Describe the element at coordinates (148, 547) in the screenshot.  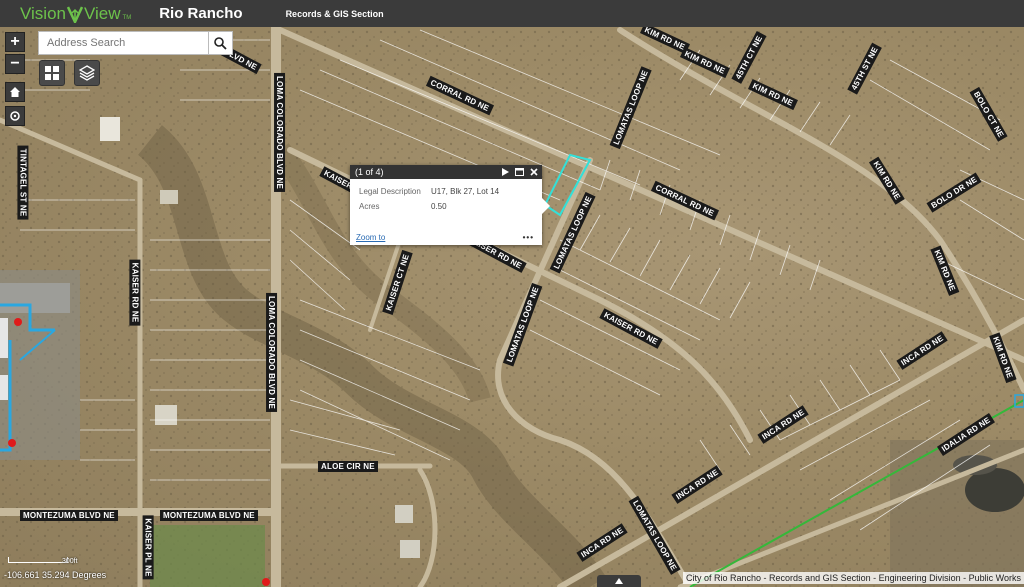
I see `road-label: KAISER PL NE` at that location.